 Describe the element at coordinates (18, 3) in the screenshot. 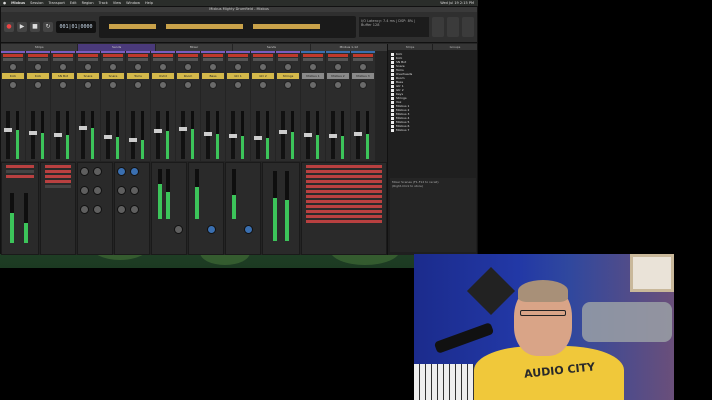

I see `menu-app-name: Mixbus` at that location.